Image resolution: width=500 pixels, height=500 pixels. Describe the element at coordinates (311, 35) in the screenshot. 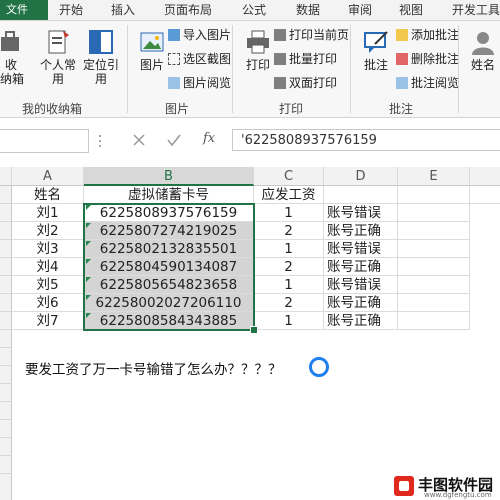

I see `print-current-page-button: 打印当前页` at that location.